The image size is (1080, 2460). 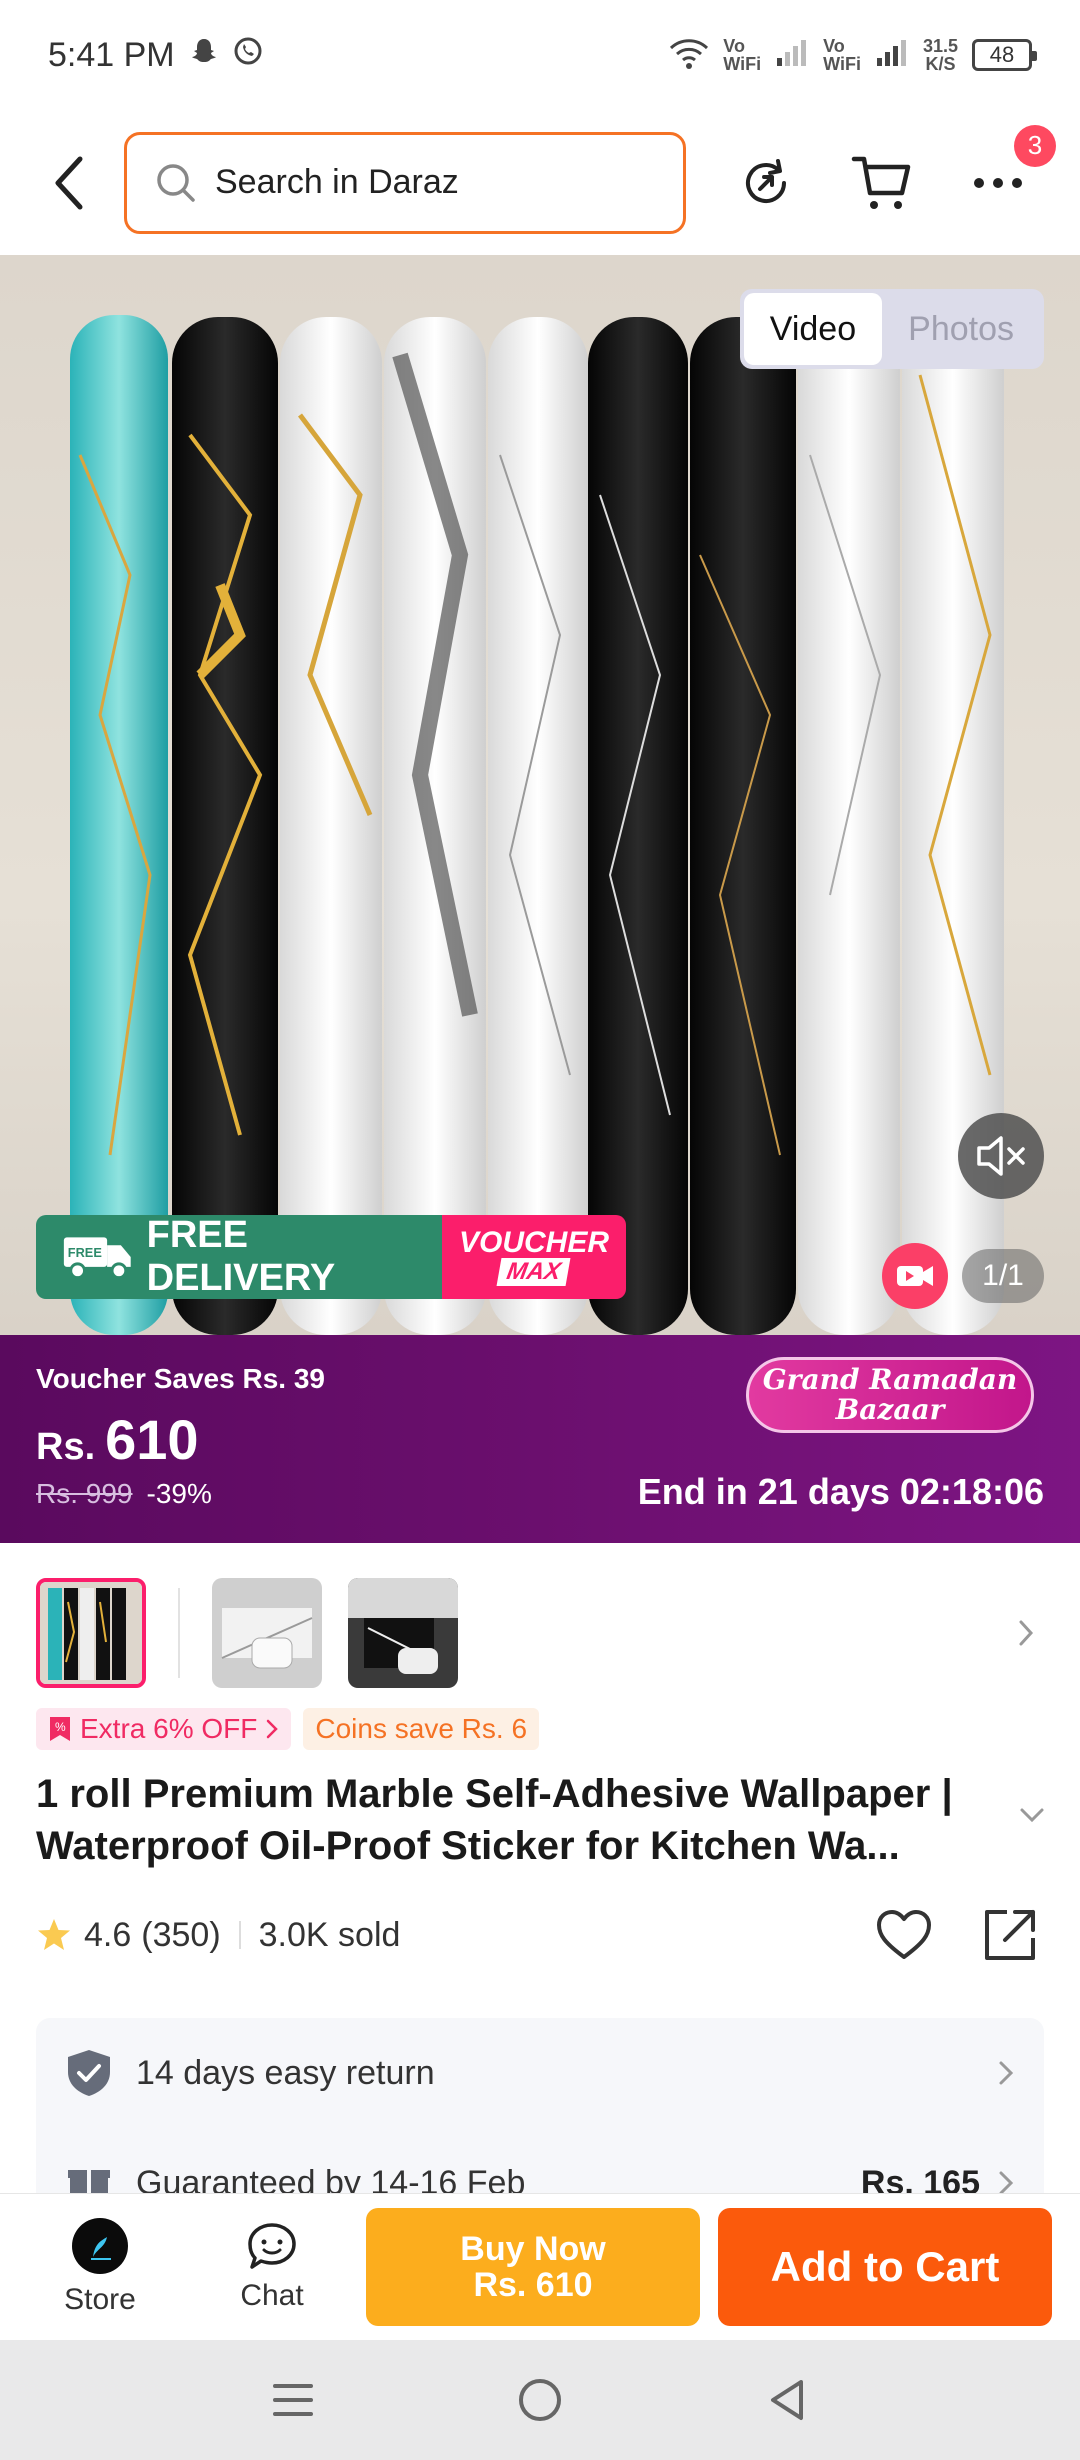 What do you see at coordinates (1004, 55) in the screenshot?
I see `battery-indicator: 48` at bounding box center [1004, 55].